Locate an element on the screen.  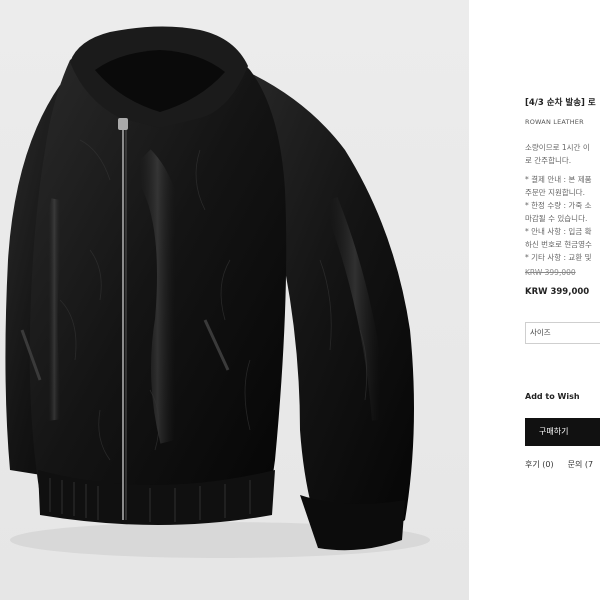
notice-line: * 결제 안내 : 본 제품 is located at coordinates (558, 179).